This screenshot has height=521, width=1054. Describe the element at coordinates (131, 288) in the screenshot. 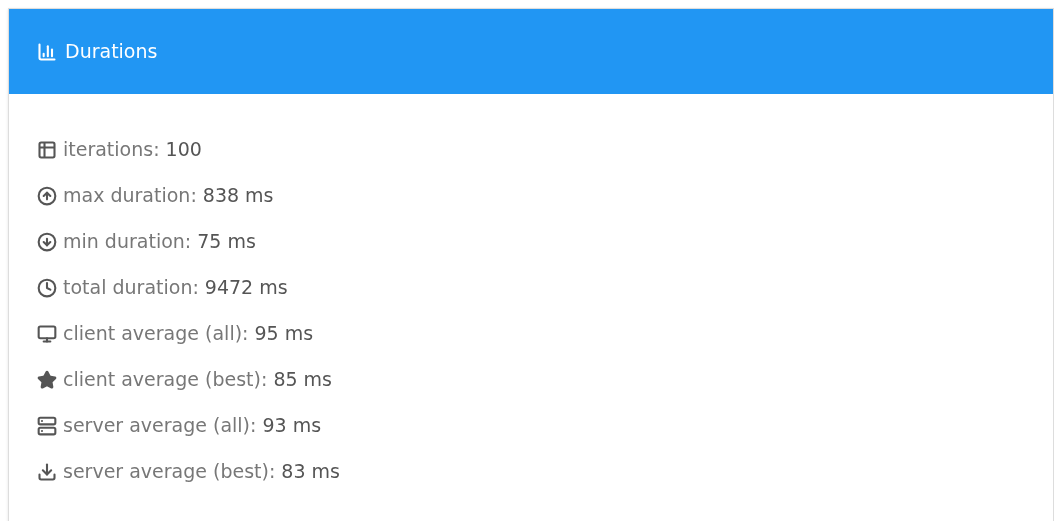

I see `stat-label: total duration:` at that location.